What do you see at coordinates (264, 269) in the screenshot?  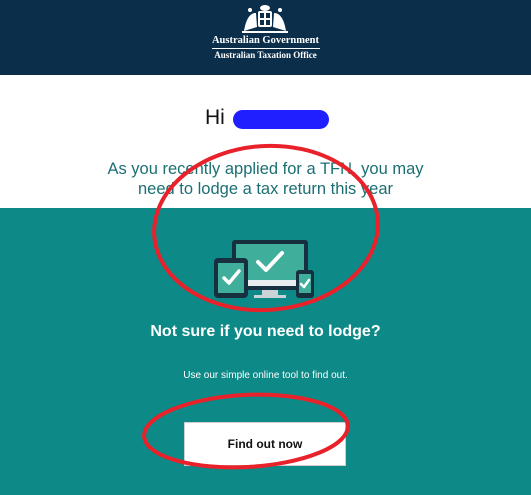 I see `devices-checkmark-icon` at bounding box center [264, 269].